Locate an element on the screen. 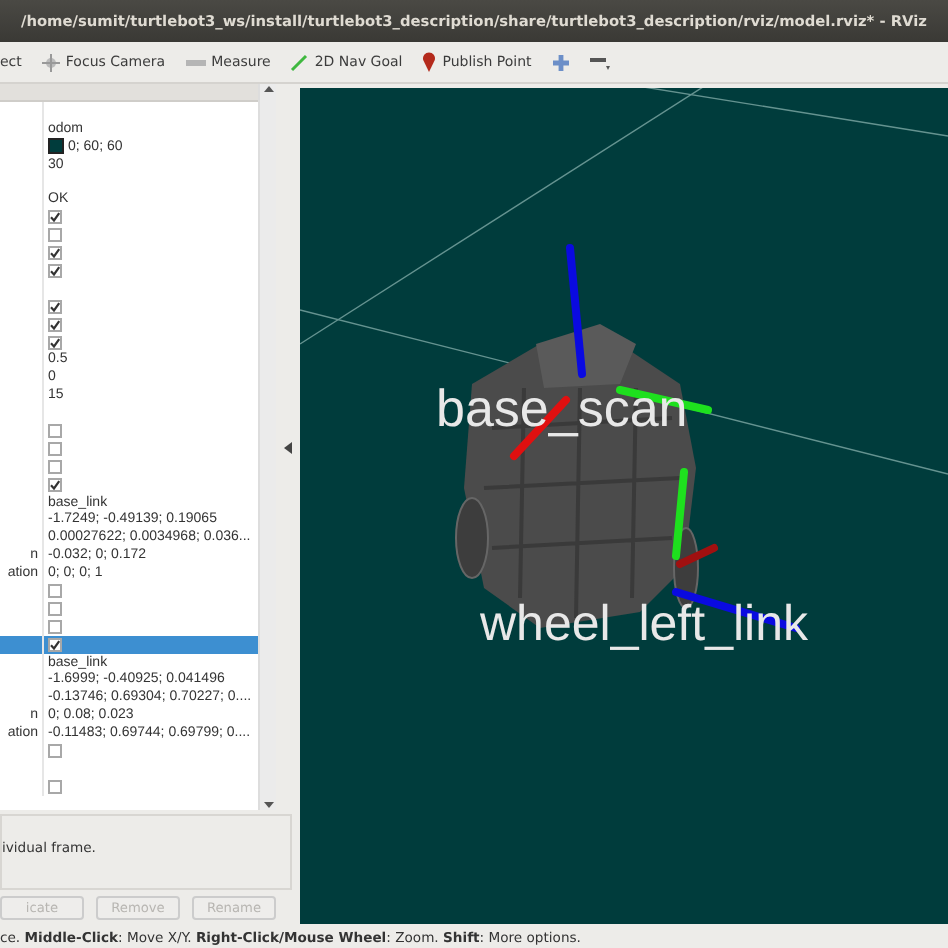  frame-label: wheel_left_link is located at coordinates (644, 624).